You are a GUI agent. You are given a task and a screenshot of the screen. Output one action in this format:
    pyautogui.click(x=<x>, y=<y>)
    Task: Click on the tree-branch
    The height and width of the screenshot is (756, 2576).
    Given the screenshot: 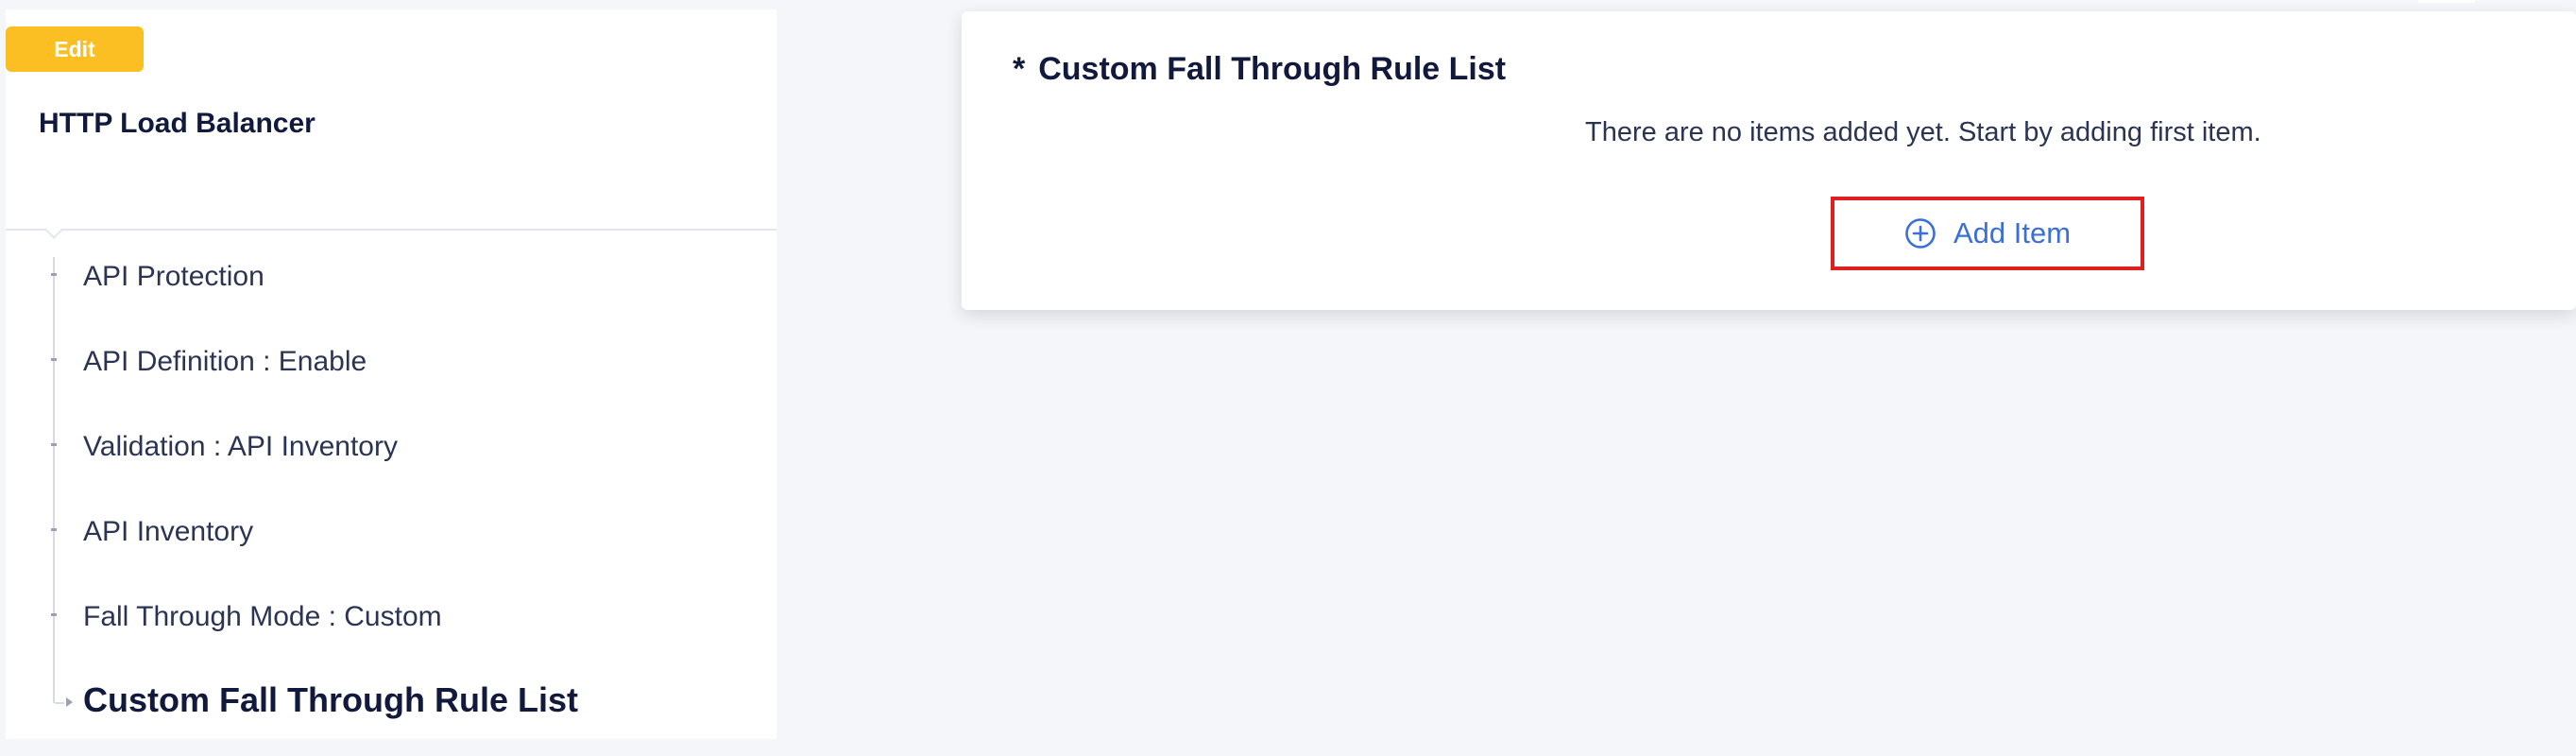 What is the action you would take?
    pyautogui.click(x=60, y=703)
    